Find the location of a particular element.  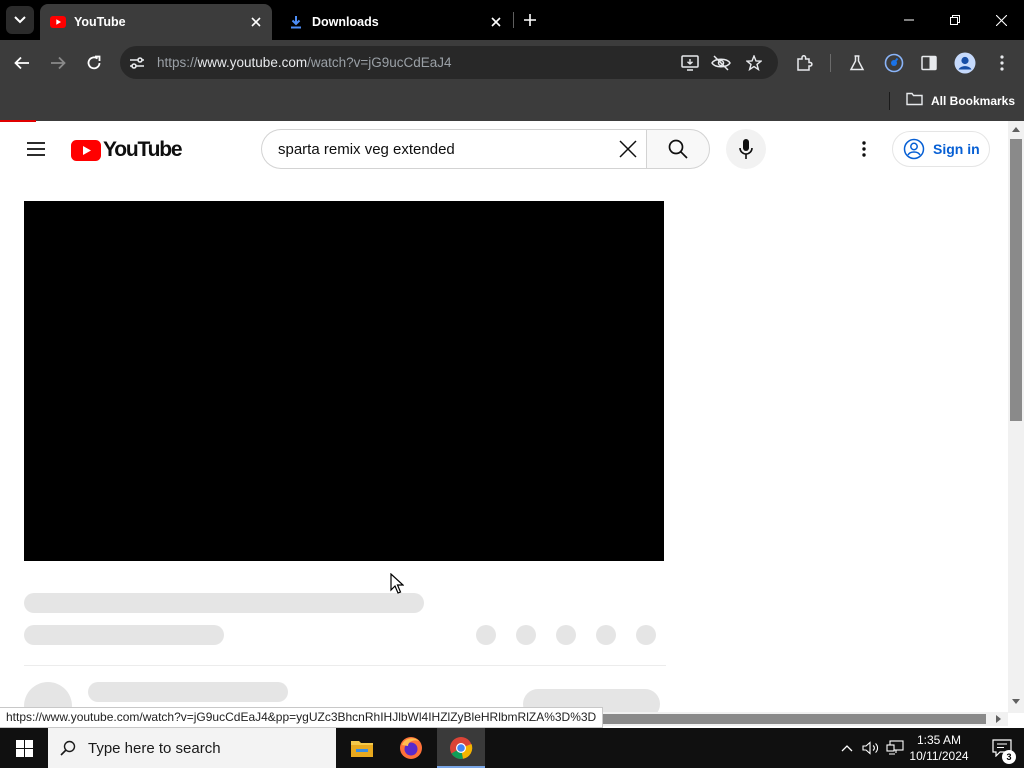

clear-search-icon is located at coordinates (628, 149).